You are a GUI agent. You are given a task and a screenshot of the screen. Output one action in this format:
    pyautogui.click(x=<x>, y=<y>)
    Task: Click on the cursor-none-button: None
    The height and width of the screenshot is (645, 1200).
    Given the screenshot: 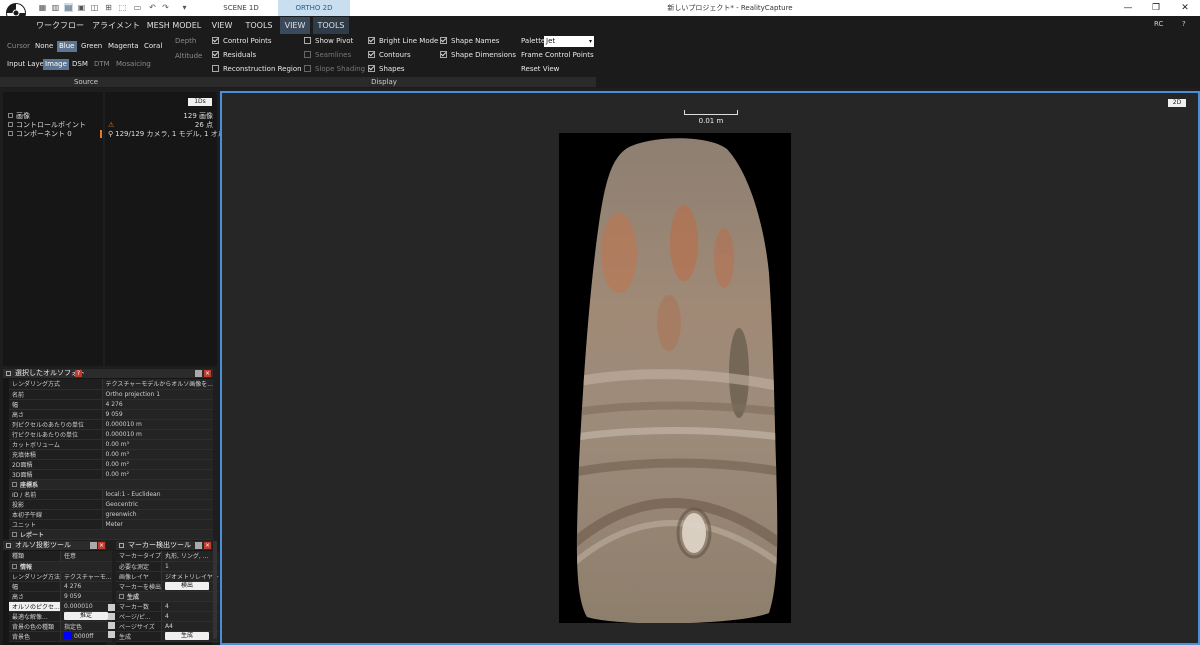 What is the action you would take?
    pyautogui.click(x=44, y=46)
    